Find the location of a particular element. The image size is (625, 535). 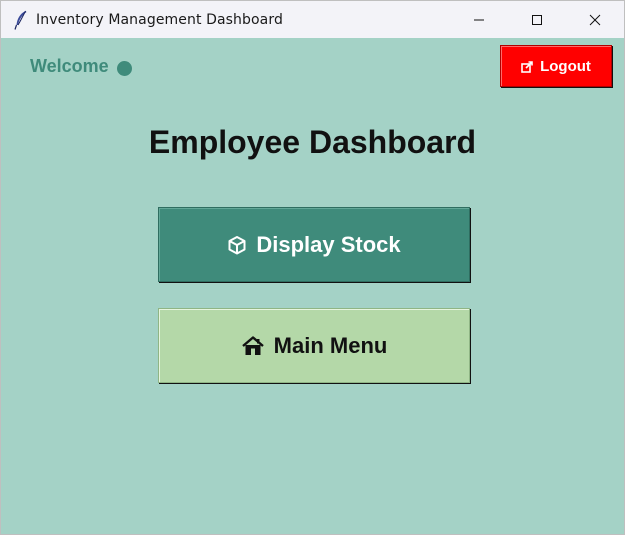

maximize-button is located at coordinates (537, 19).